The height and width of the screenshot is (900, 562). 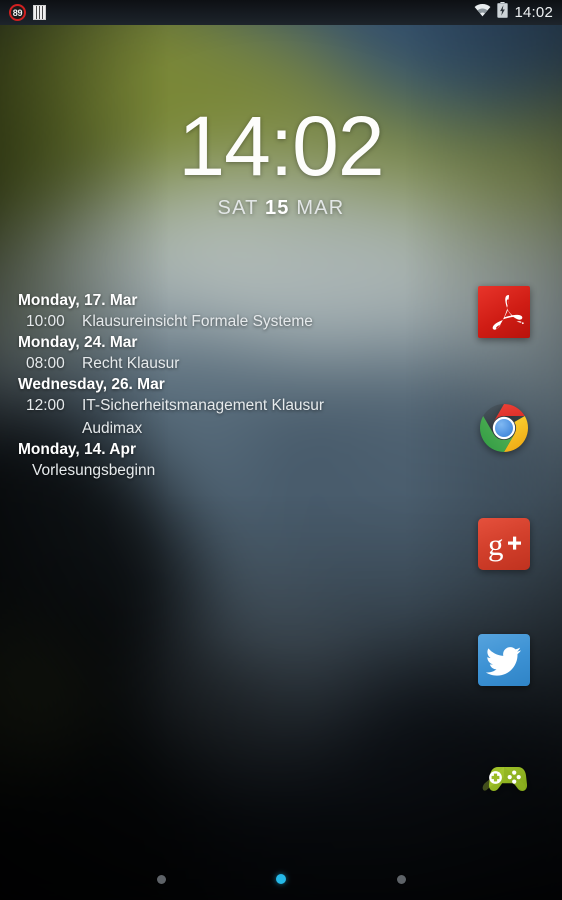 What do you see at coordinates (281, 12) in the screenshot?
I see `status-bar: 89 14:02` at bounding box center [281, 12].